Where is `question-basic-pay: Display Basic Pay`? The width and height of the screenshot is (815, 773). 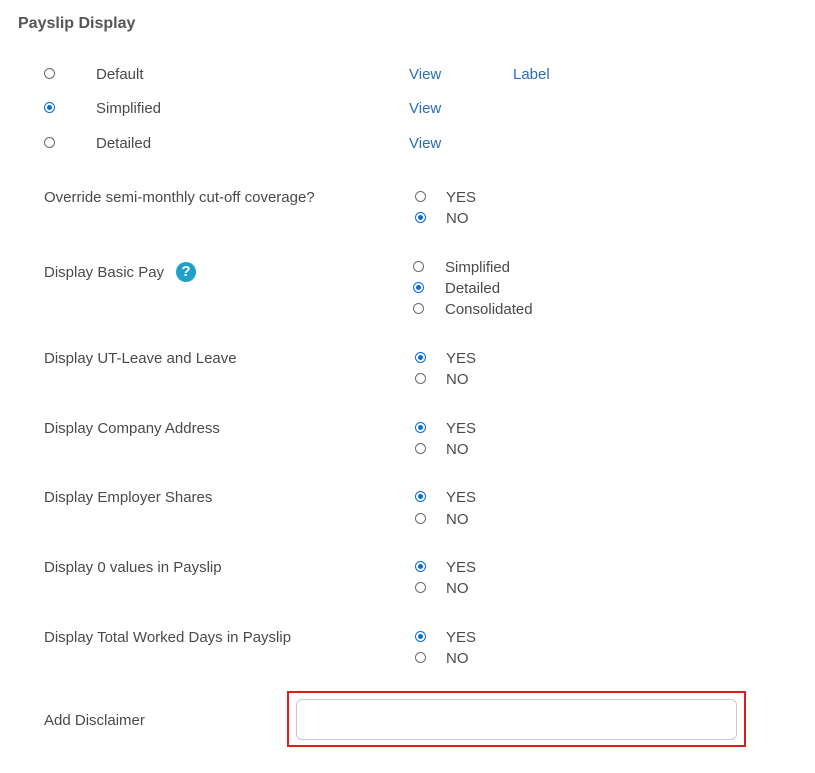 question-basic-pay: Display Basic Pay is located at coordinates (104, 272).